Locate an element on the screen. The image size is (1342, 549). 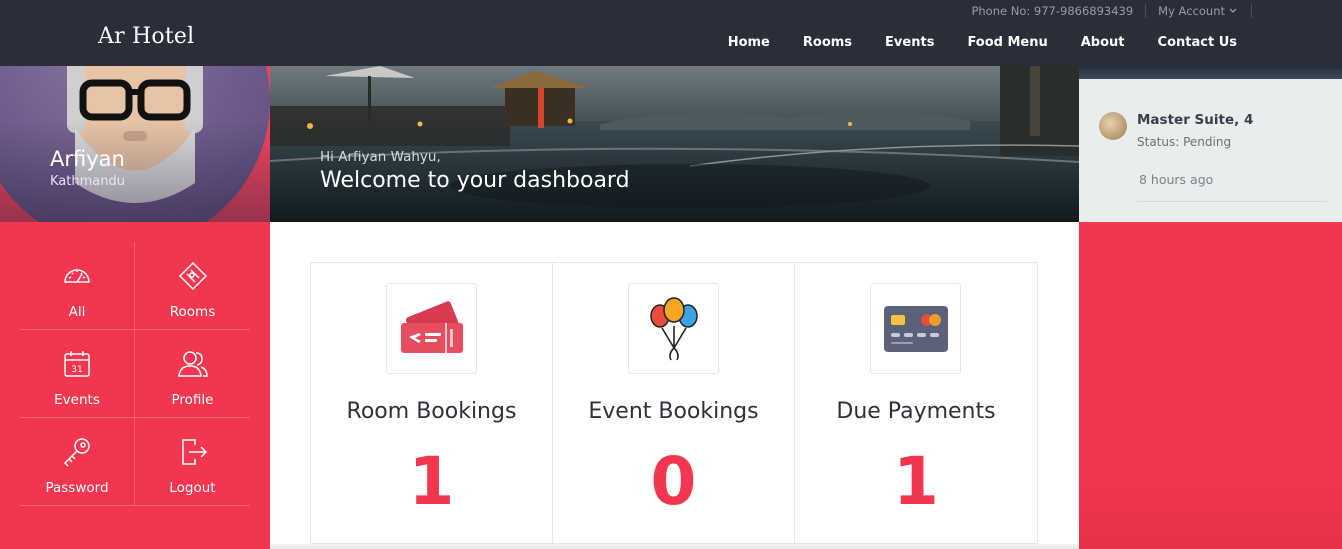
menu-item-profile: Profile is located at coordinates (192, 374).